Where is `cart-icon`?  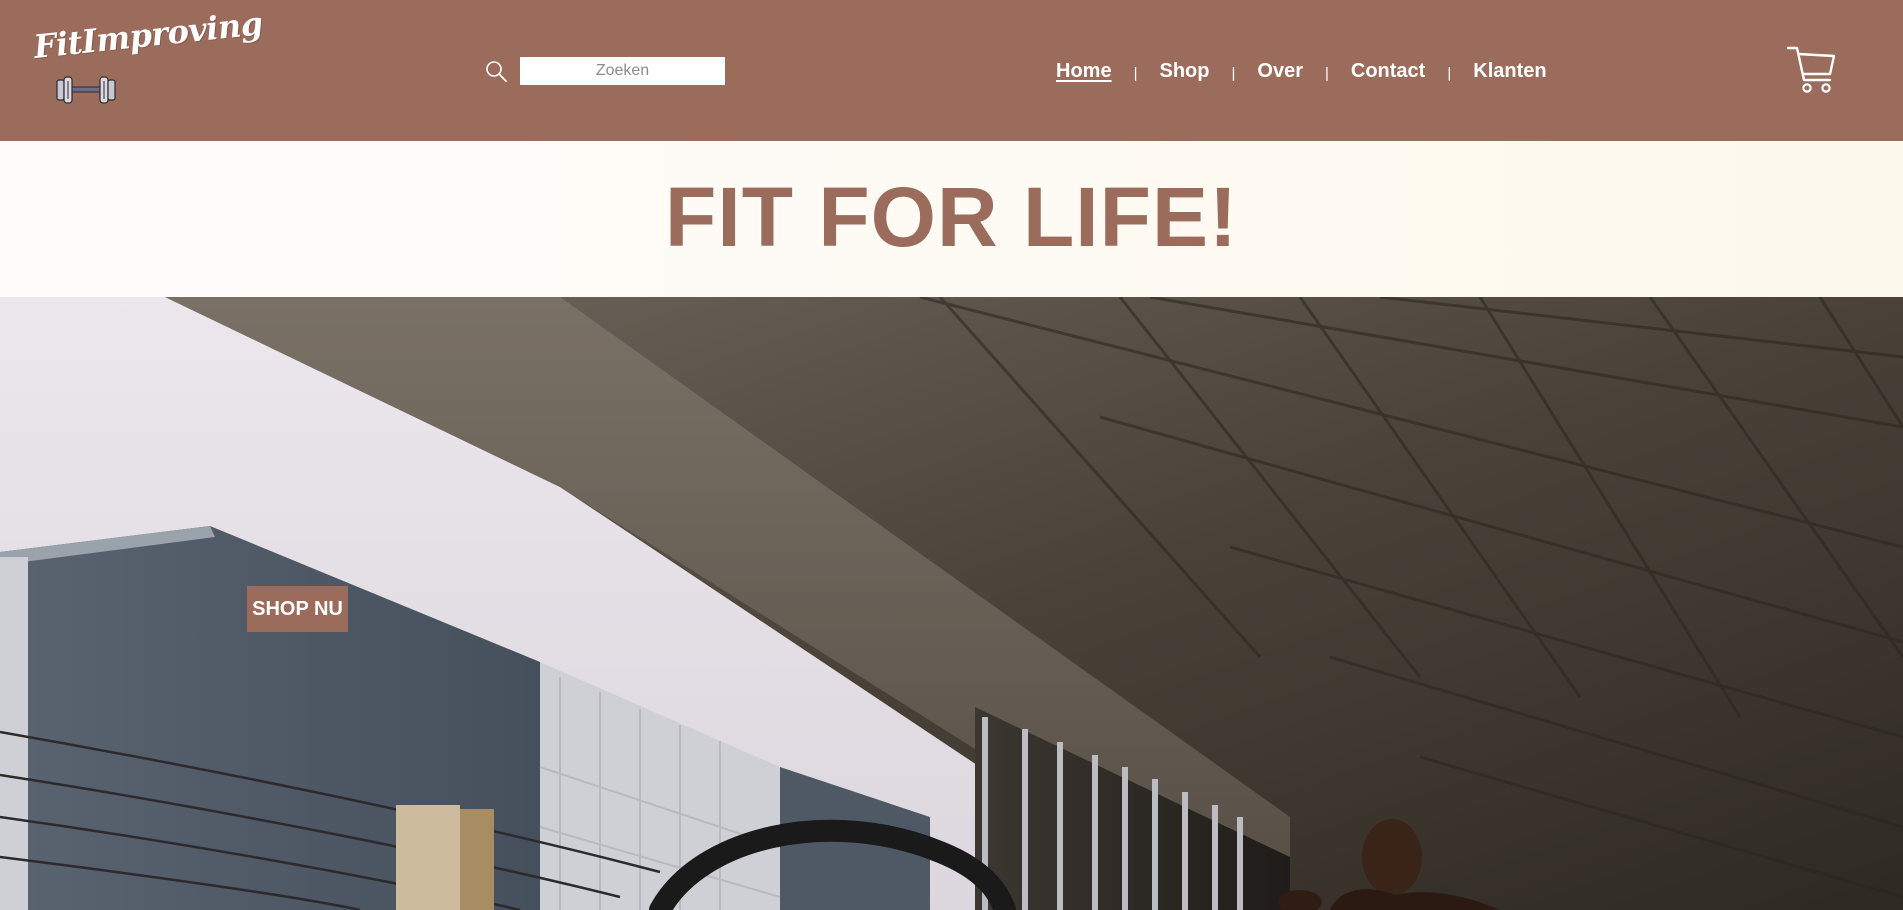 cart-icon is located at coordinates (1812, 70).